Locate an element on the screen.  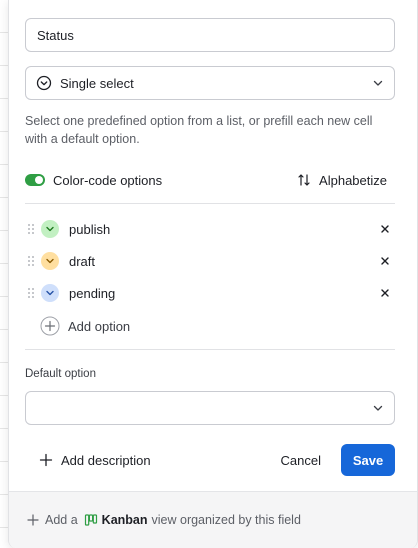
option-label: pending is located at coordinates (224, 293).